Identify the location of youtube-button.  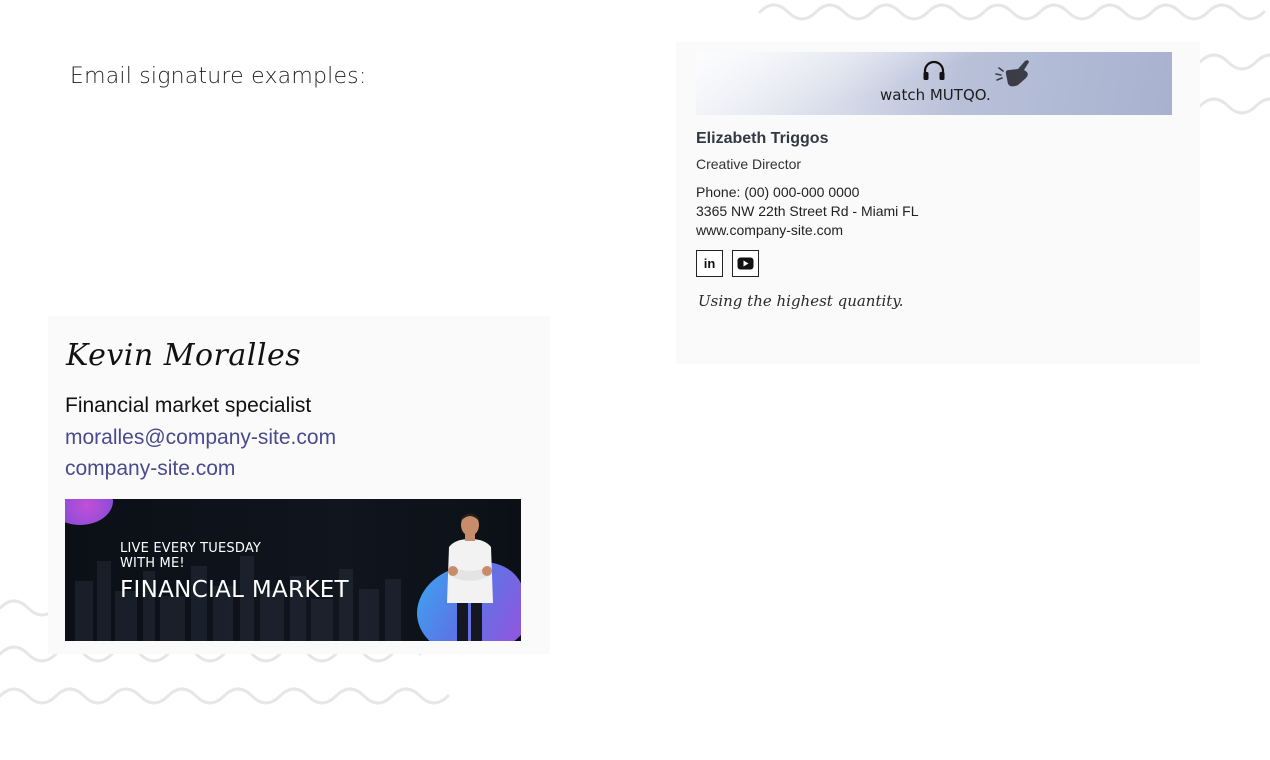
(745, 263).